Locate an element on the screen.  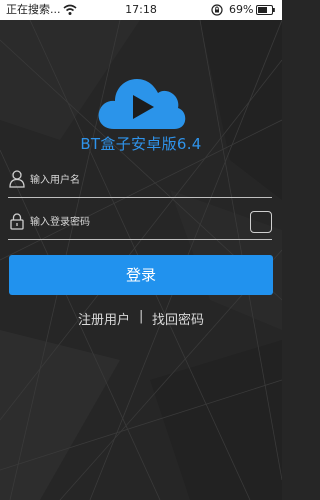
status-bar: 正在搜索... 17:18 69% is located at coordinates (141, 10).